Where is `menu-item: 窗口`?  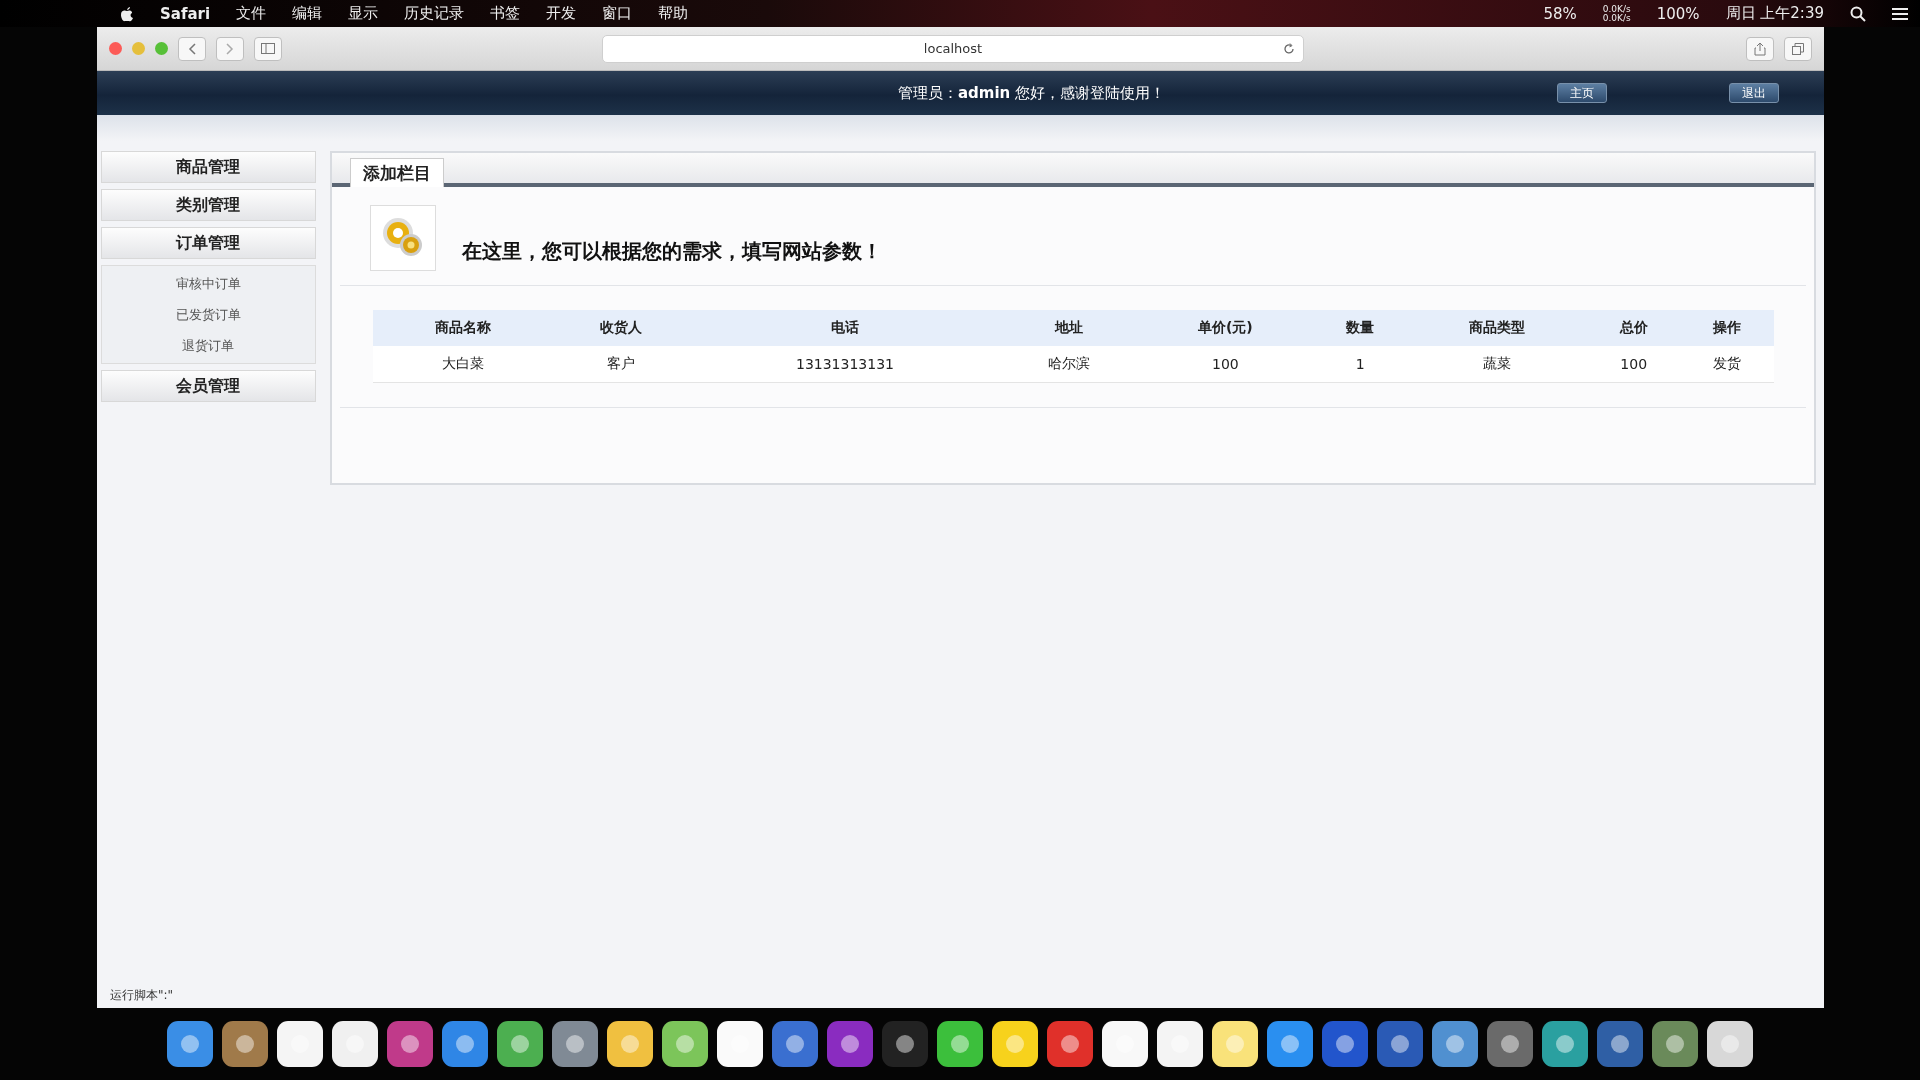
menu-item: 窗口 is located at coordinates (617, 13).